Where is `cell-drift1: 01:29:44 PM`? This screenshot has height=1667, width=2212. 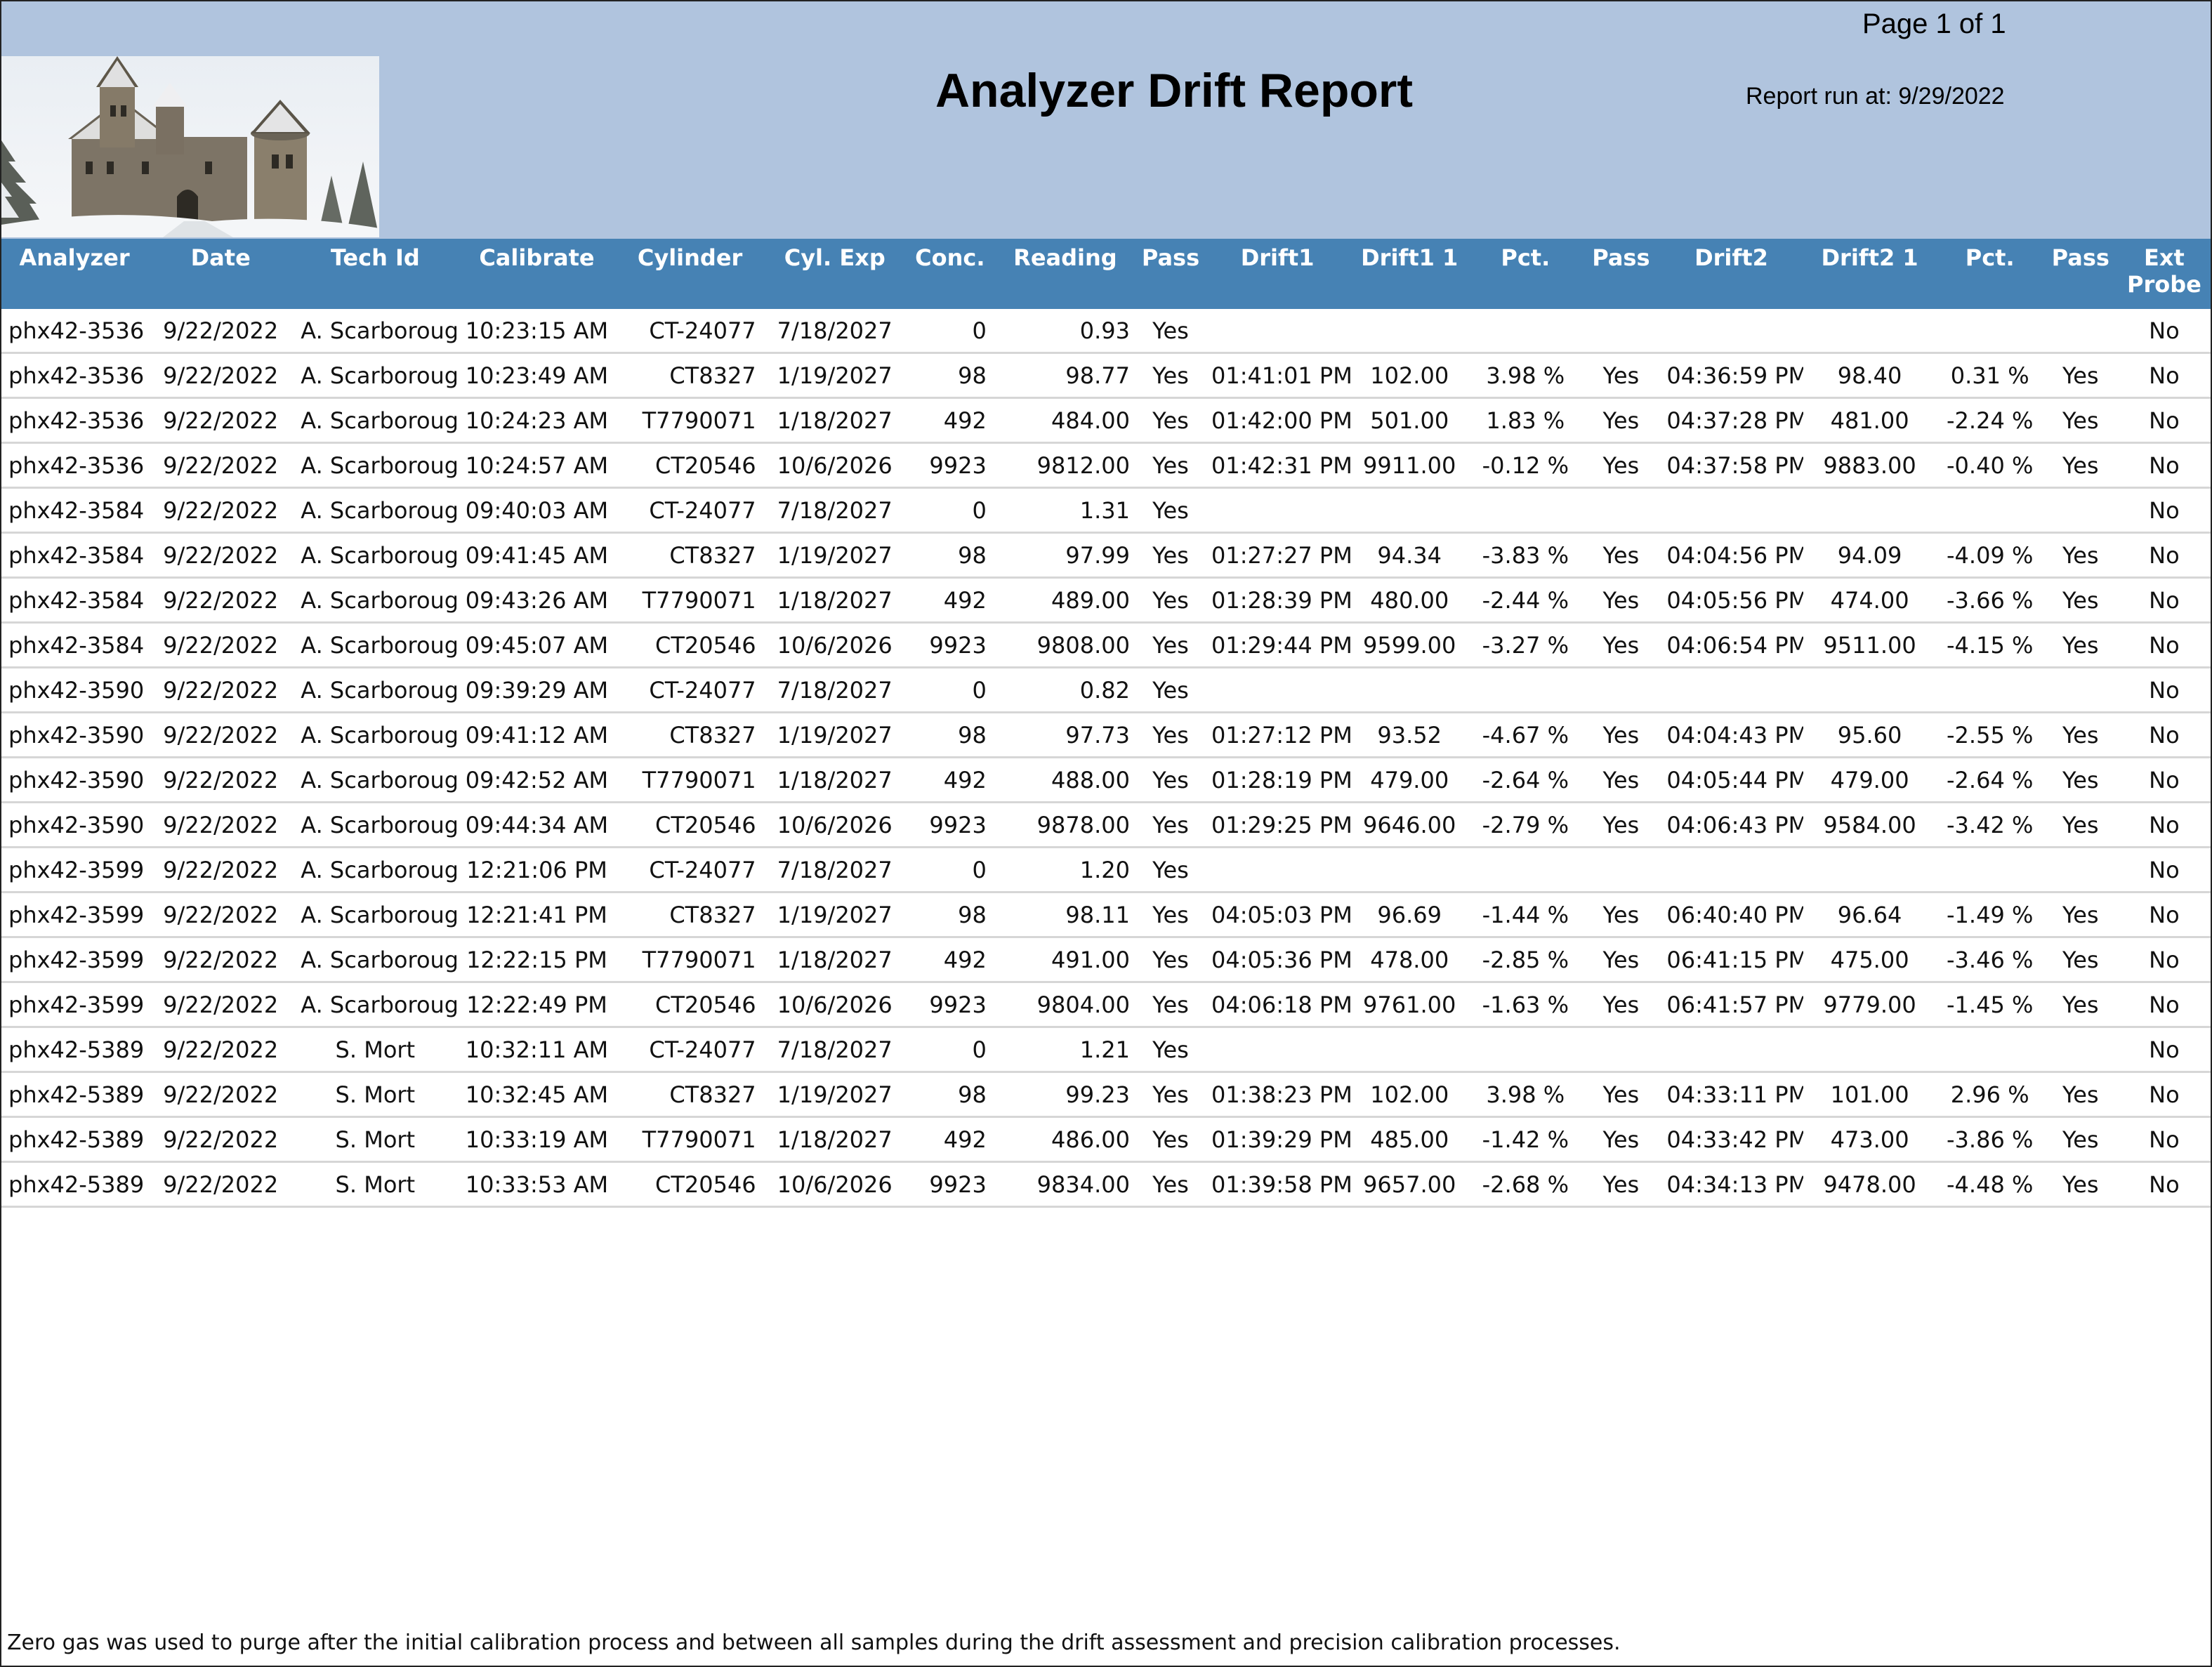
cell-drift1: 01:29:44 PM is located at coordinates (1277, 645).